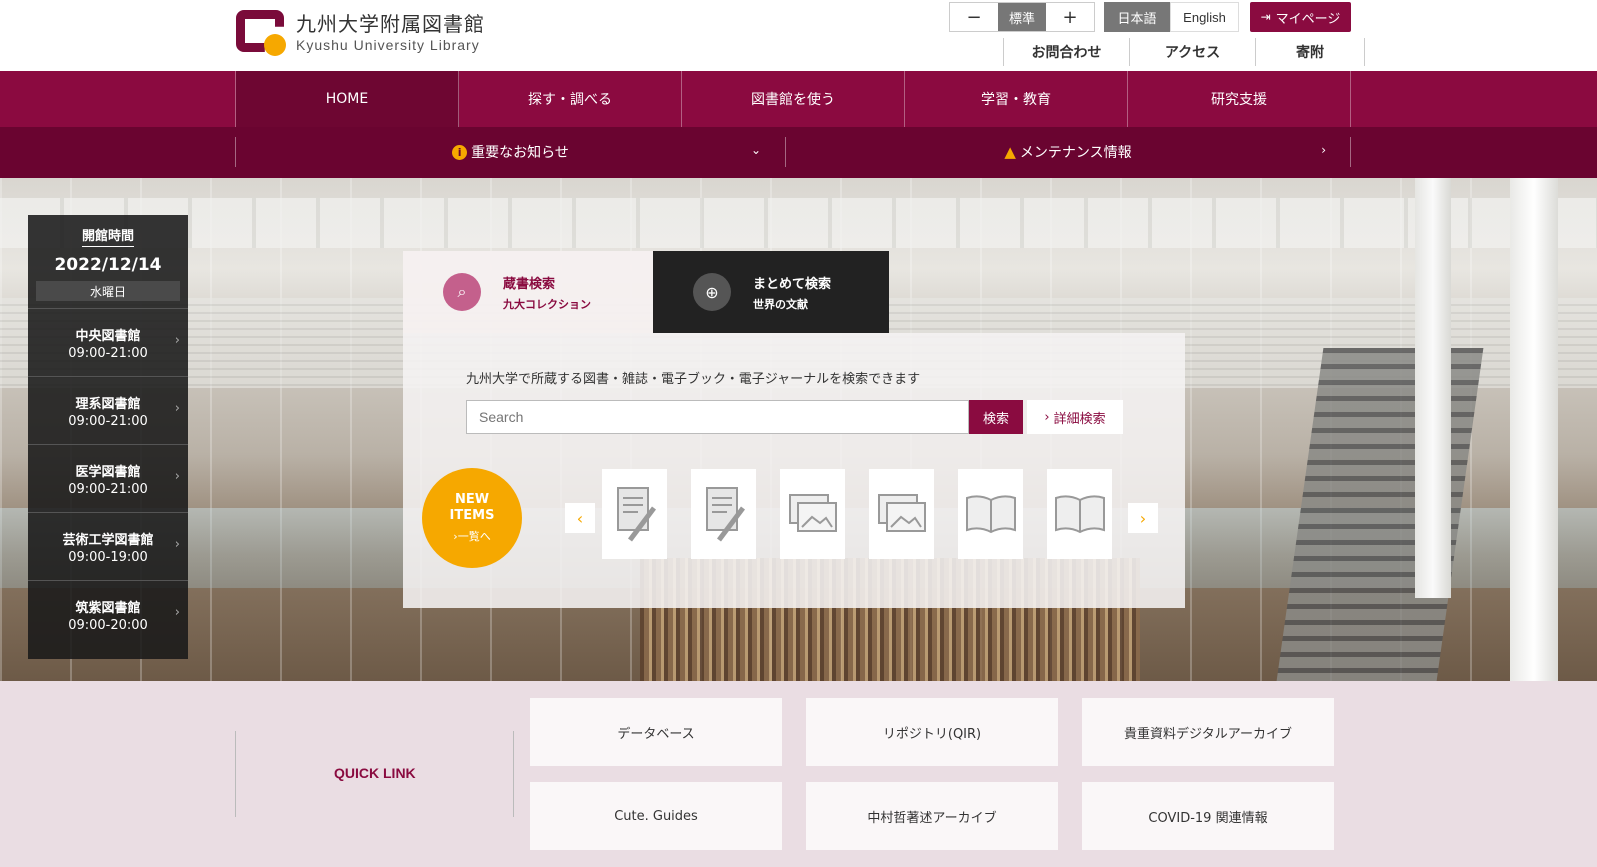 The width and height of the screenshot is (1597, 867). I want to click on opening-hours-date: 2022/12/14, so click(108, 265).